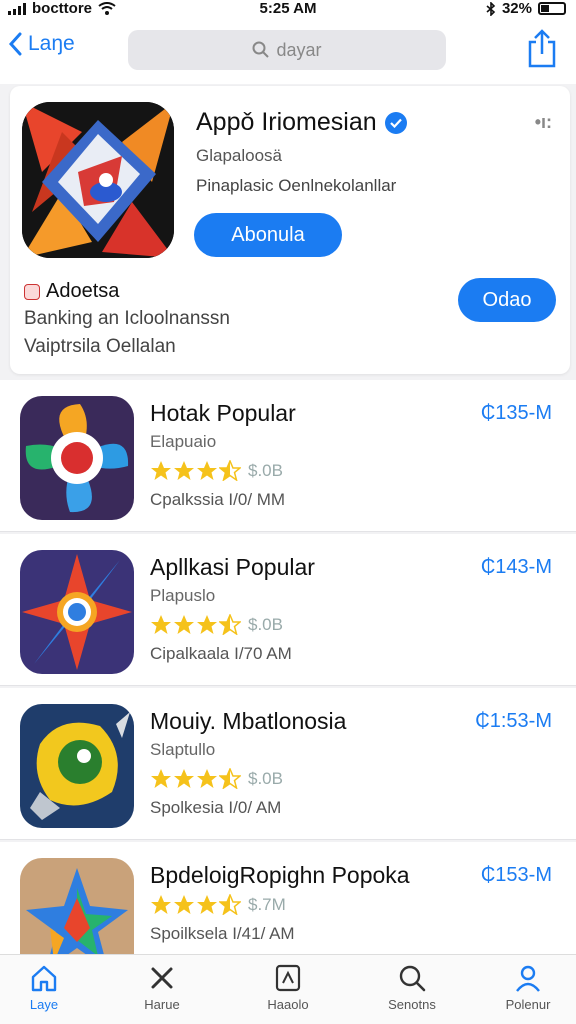 Image resolution: width=576 pixels, height=1024 pixels. I want to click on featured-app-icon, so click(98, 180).